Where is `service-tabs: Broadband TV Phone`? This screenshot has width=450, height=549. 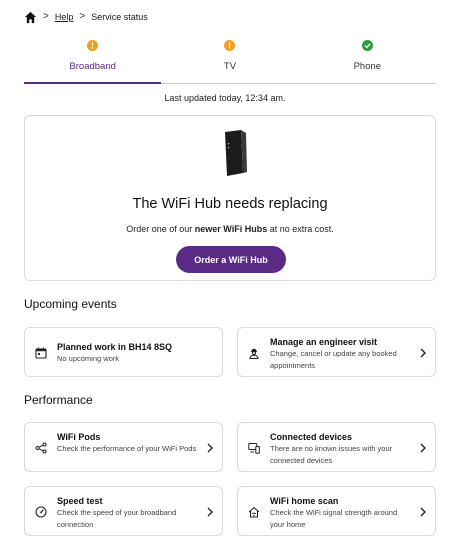 service-tabs: Broadband TV Phone is located at coordinates (230, 61).